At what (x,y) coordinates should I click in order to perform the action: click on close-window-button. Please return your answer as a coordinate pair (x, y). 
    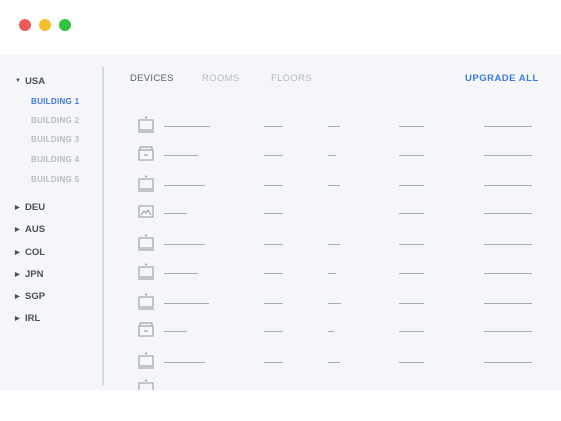
    Looking at the image, I should click on (25, 25).